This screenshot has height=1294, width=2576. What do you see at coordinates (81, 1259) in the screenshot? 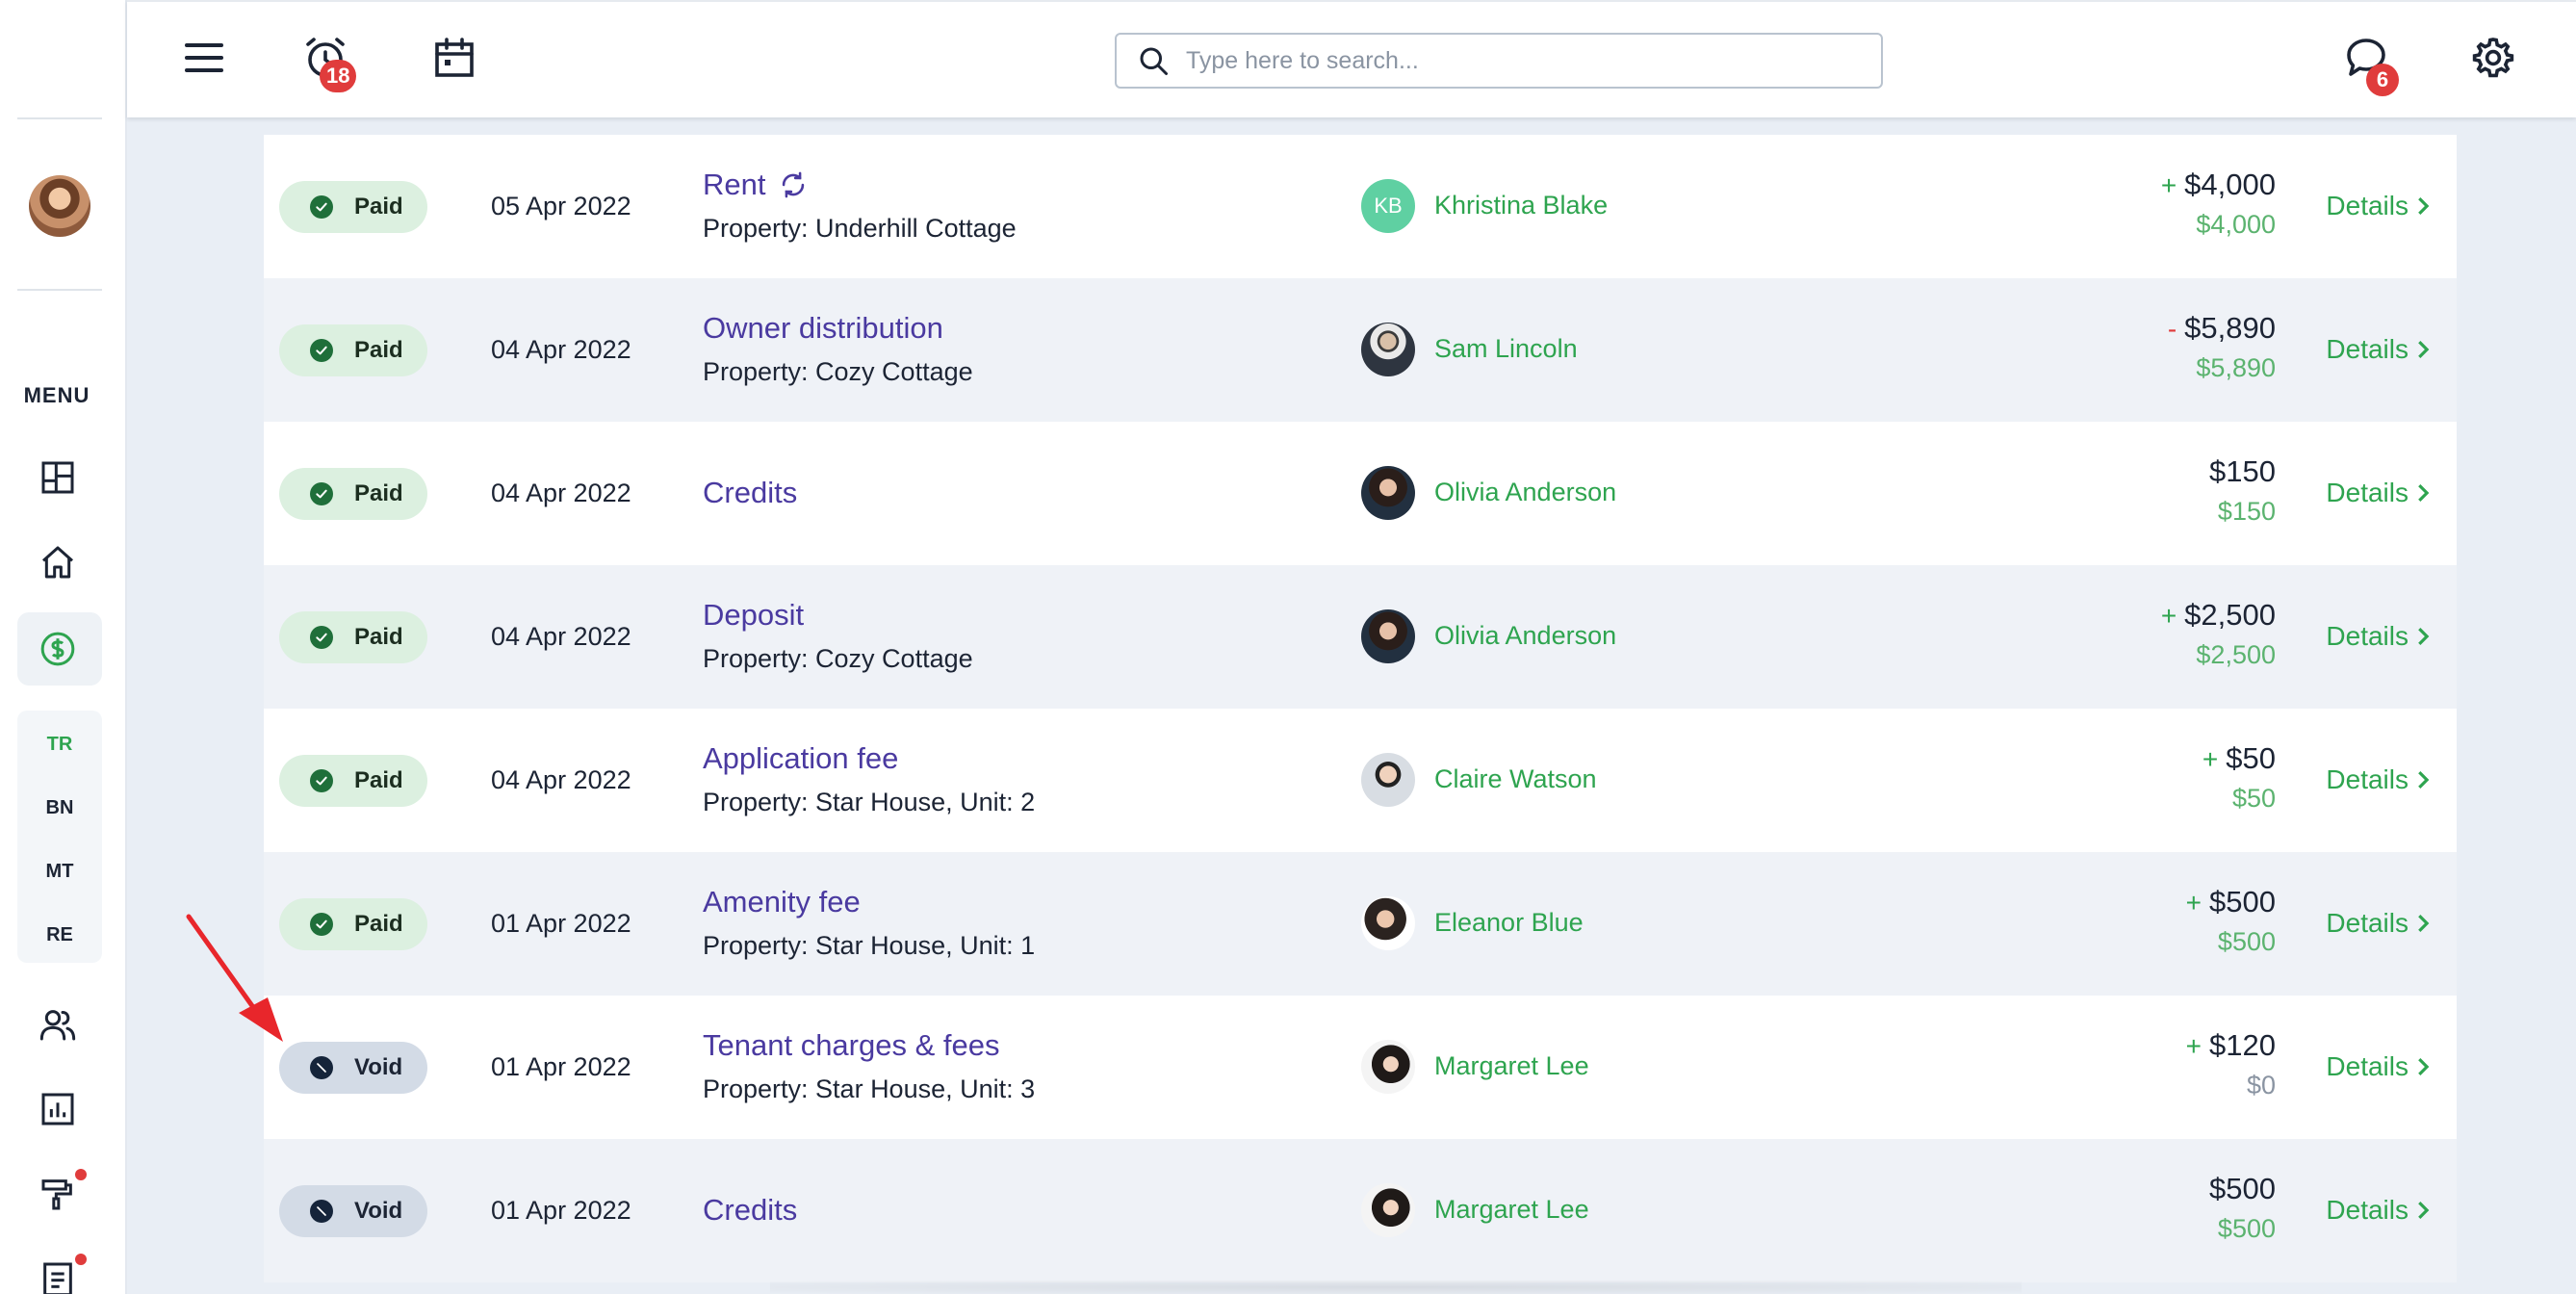
I see `documents-notification-dot` at bounding box center [81, 1259].